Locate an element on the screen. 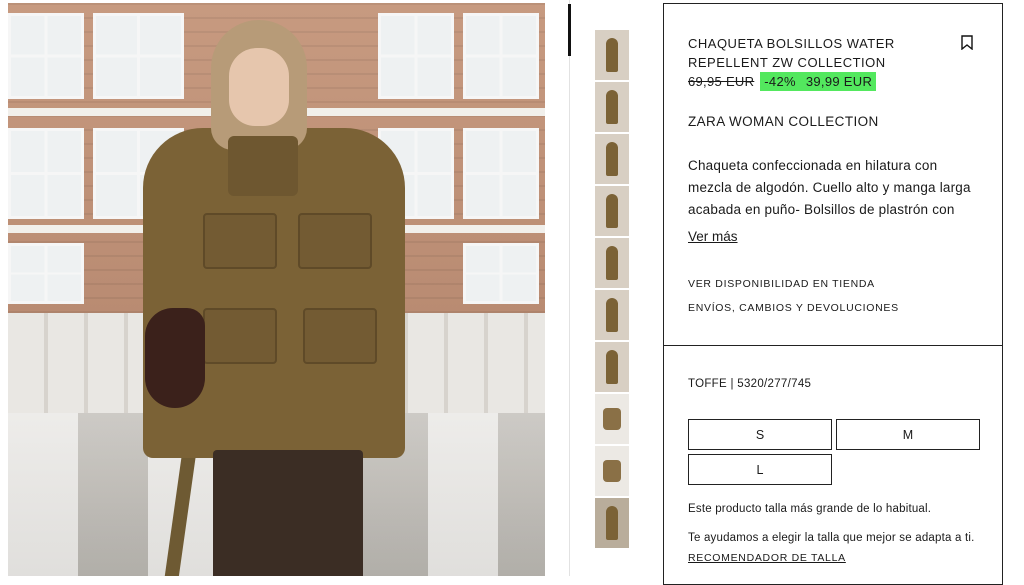 This screenshot has width=1024, height=585. bookmark-icon is located at coordinates (967, 42).